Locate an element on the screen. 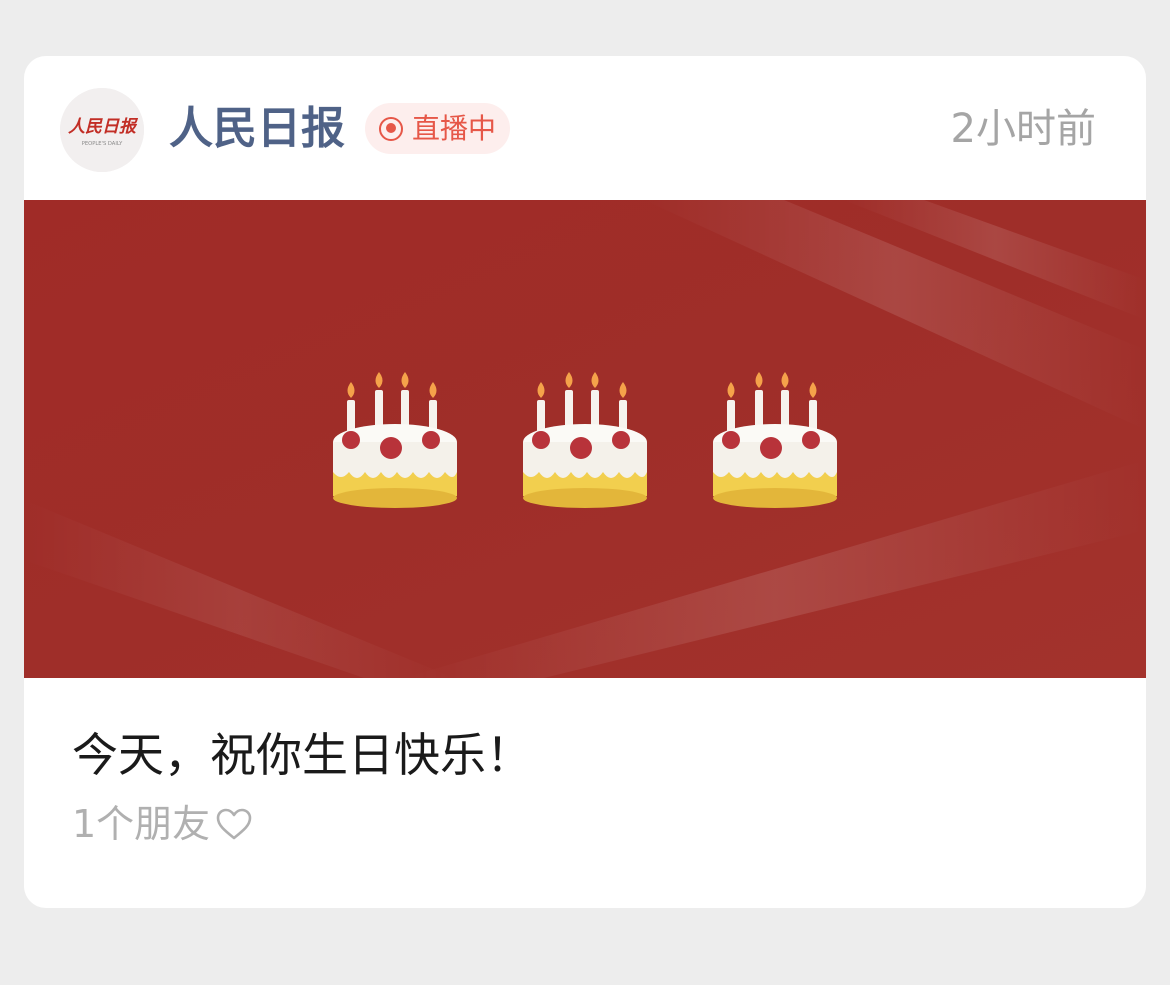  post-title: 今天，祝你生日快乐！ is located at coordinates (302, 755).